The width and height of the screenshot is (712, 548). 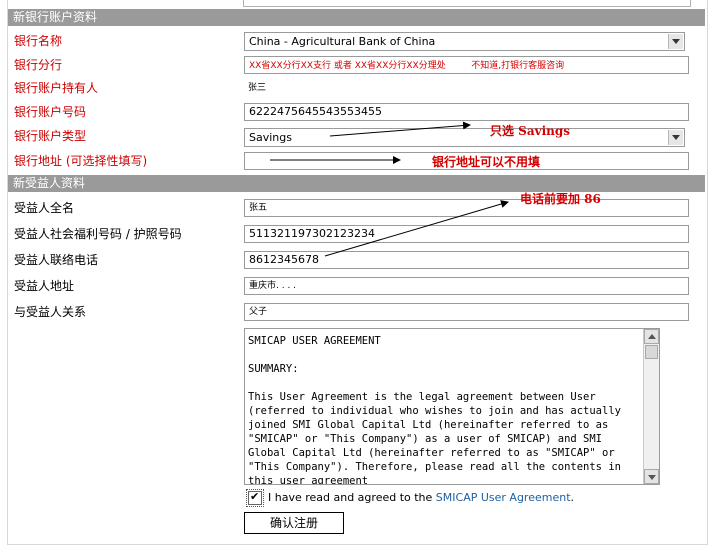 I want to click on beneficiary-name-input: 张五, so click(x=466, y=208).